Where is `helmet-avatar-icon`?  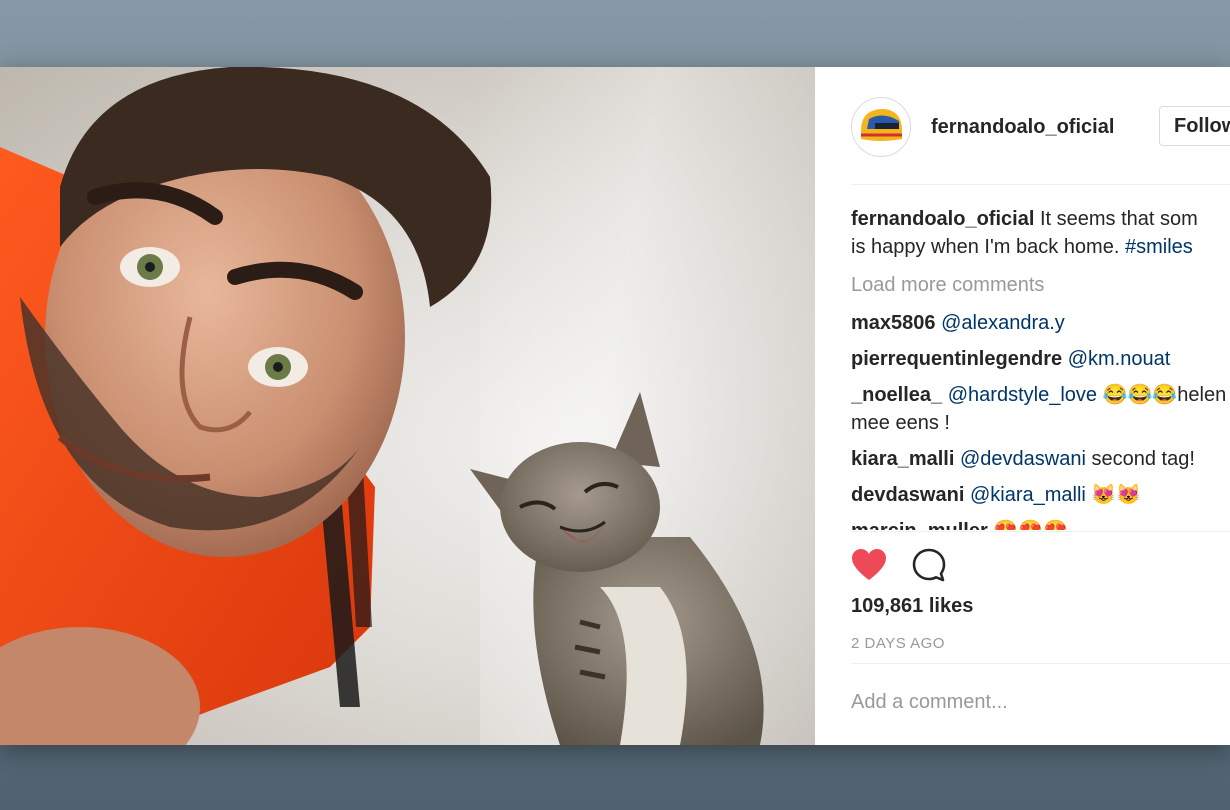
helmet-avatar-icon is located at coordinates (881, 127).